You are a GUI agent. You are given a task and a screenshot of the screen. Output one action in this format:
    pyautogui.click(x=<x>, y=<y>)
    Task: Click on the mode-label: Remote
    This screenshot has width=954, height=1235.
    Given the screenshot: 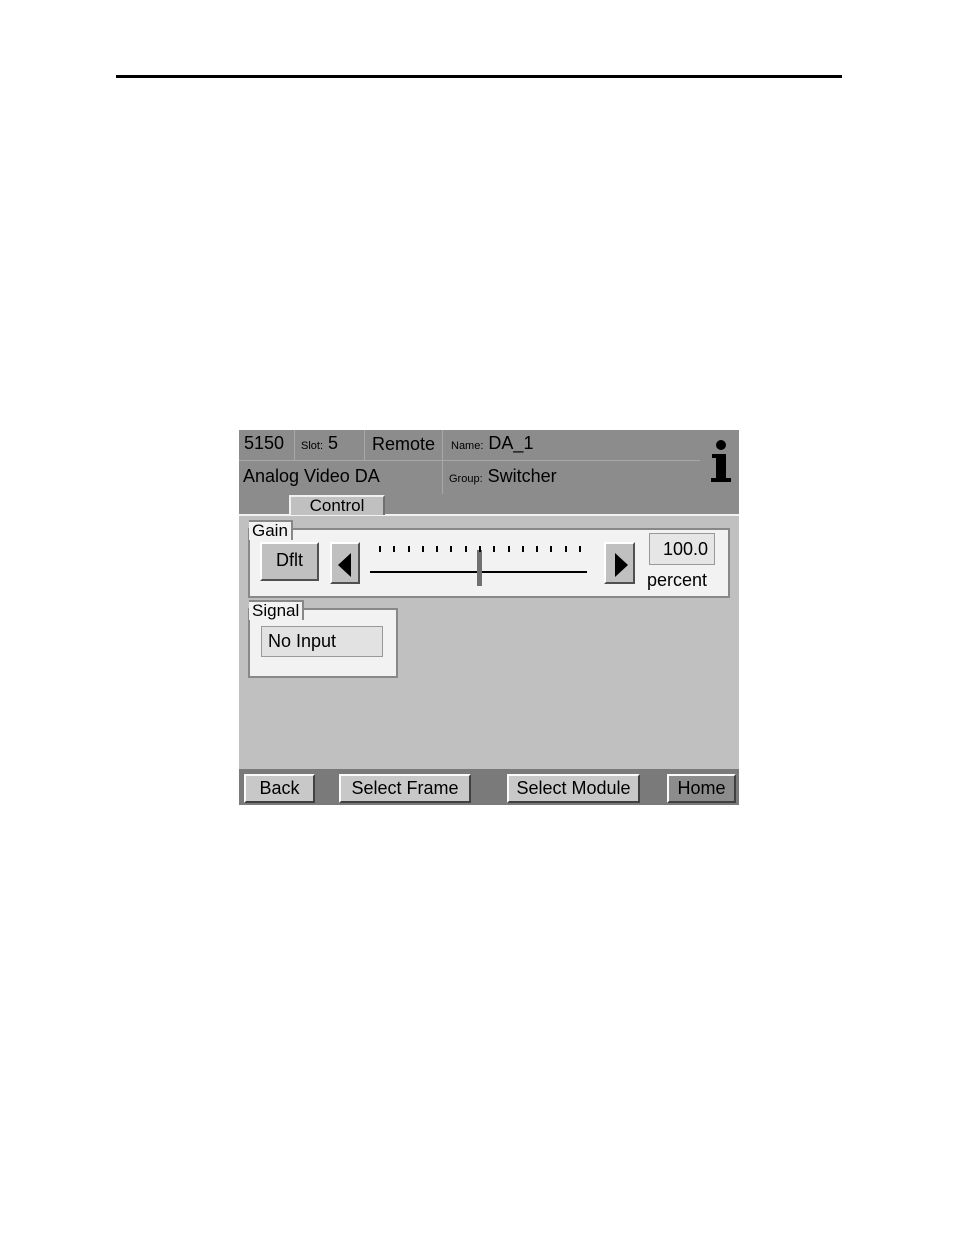 What is the action you would take?
    pyautogui.click(x=404, y=444)
    